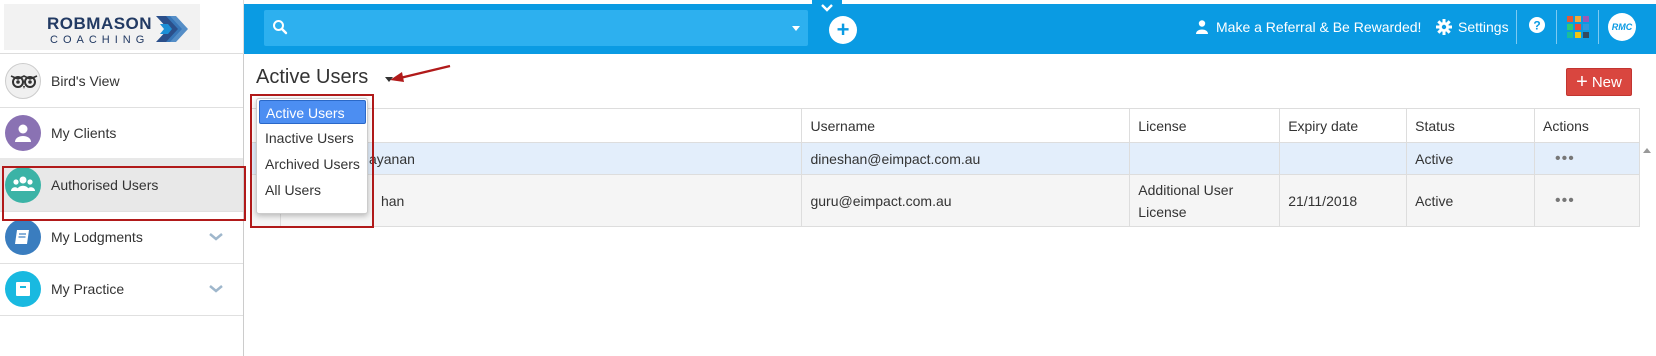  Describe the element at coordinates (1319, 27) in the screenshot. I see `referral-label: Make a Referral & Be Rewarded!` at that location.